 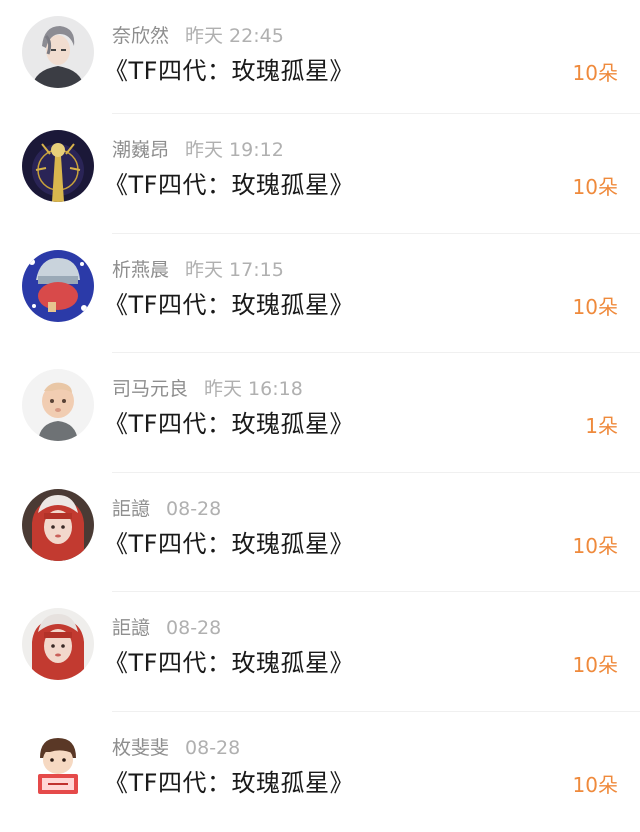 What do you see at coordinates (140, 270) in the screenshot?
I see `user-name: 析燕晨` at bounding box center [140, 270].